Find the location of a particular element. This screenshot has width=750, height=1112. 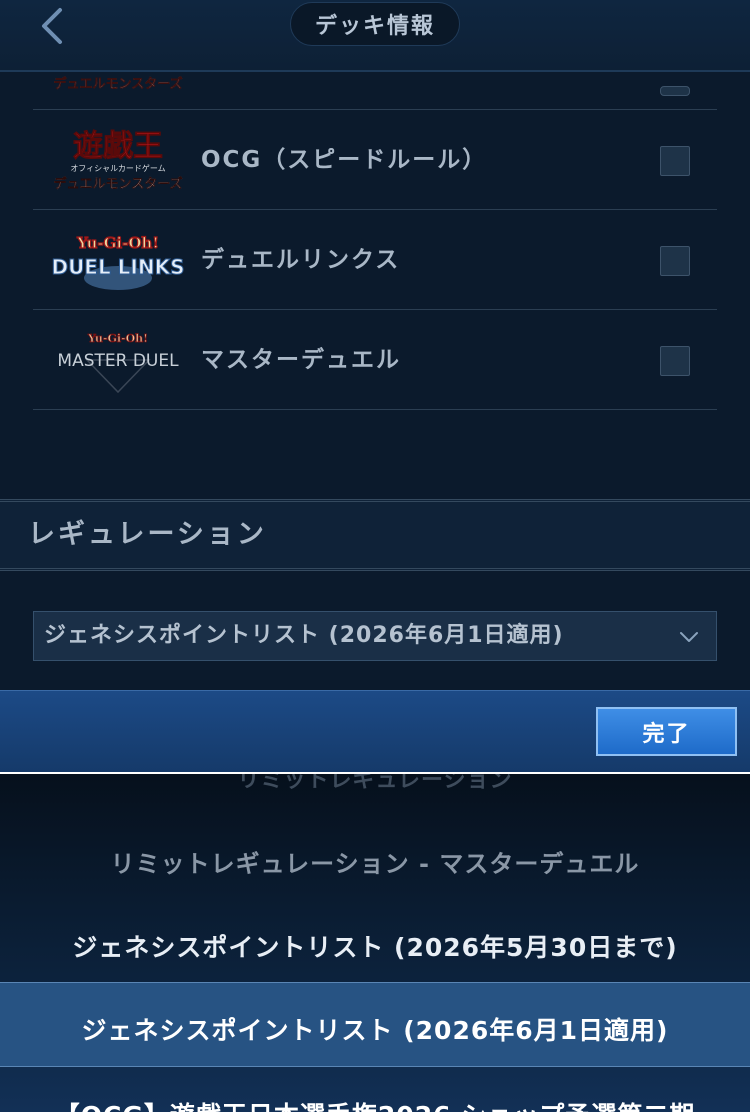

master-duel-logo: Yu-Gi-Oh! MASTER DUEL is located at coordinates (118, 363).